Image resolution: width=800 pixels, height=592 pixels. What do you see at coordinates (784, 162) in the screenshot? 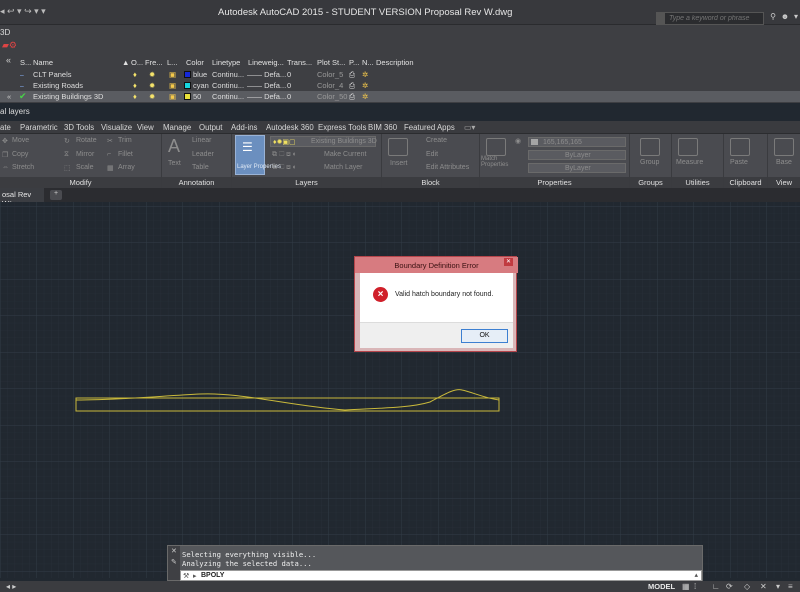
I see `base-button: Base` at bounding box center [784, 162].